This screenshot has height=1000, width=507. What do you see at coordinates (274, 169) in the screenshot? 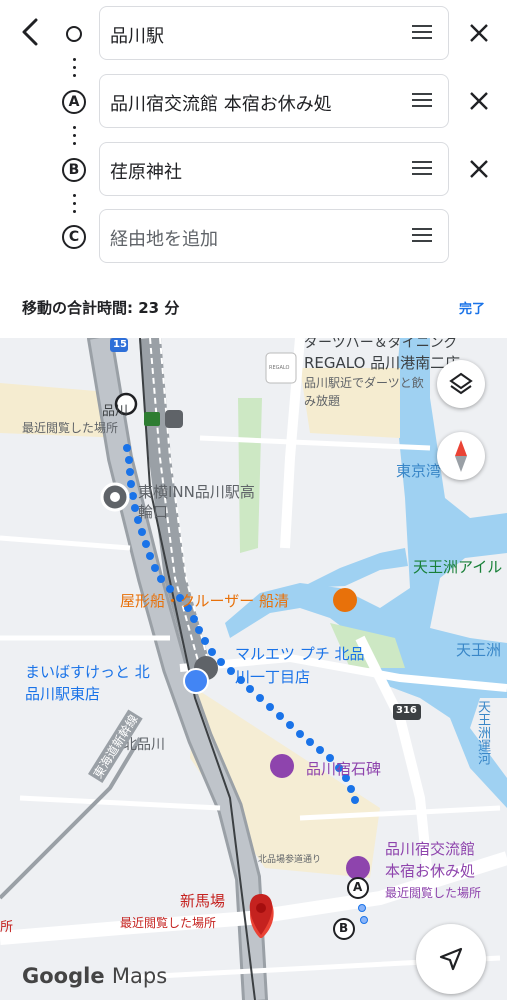
I see `stop-b-field: 荏原神社` at bounding box center [274, 169].